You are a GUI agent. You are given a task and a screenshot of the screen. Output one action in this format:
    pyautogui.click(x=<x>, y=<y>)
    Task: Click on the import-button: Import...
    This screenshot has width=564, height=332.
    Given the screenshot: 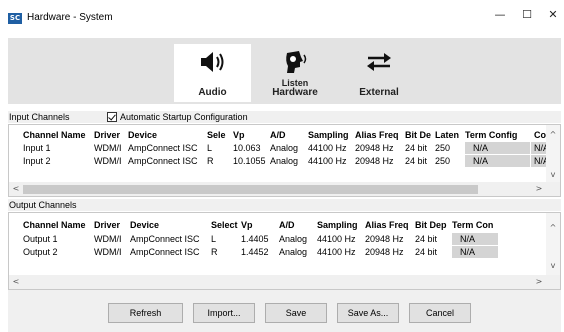 What is the action you would take?
    pyautogui.click(x=224, y=313)
    